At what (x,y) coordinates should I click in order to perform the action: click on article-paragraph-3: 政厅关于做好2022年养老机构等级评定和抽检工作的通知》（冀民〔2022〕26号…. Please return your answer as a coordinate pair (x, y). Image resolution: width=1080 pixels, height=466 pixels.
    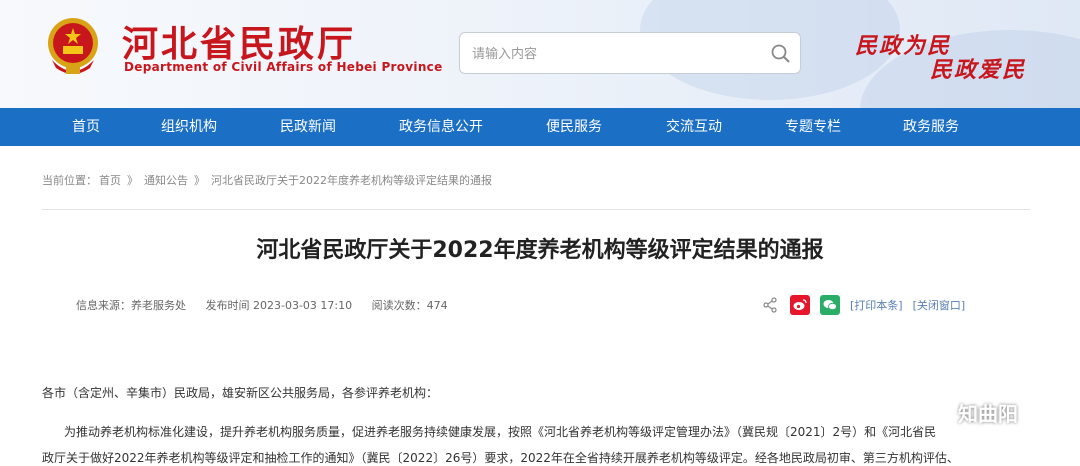
    Looking at the image, I should click on (500, 458).